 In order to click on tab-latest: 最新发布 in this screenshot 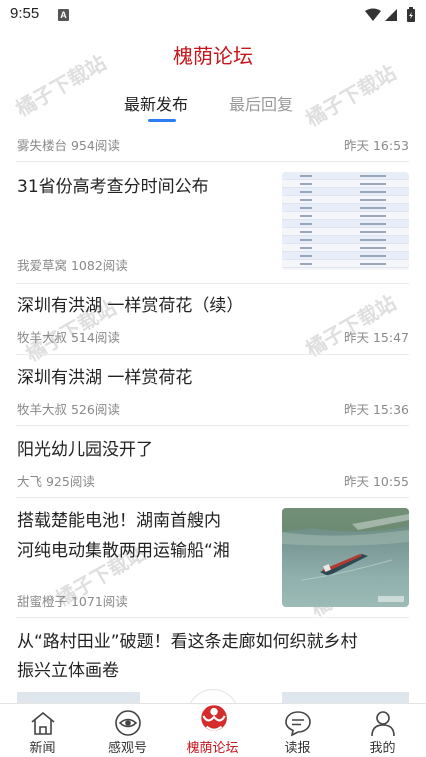, I will do `click(156, 105)`.